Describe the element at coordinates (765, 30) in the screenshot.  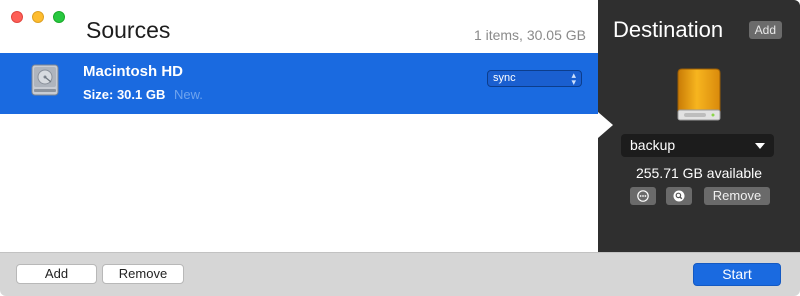
I see `destination-add-button: Add` at that location.